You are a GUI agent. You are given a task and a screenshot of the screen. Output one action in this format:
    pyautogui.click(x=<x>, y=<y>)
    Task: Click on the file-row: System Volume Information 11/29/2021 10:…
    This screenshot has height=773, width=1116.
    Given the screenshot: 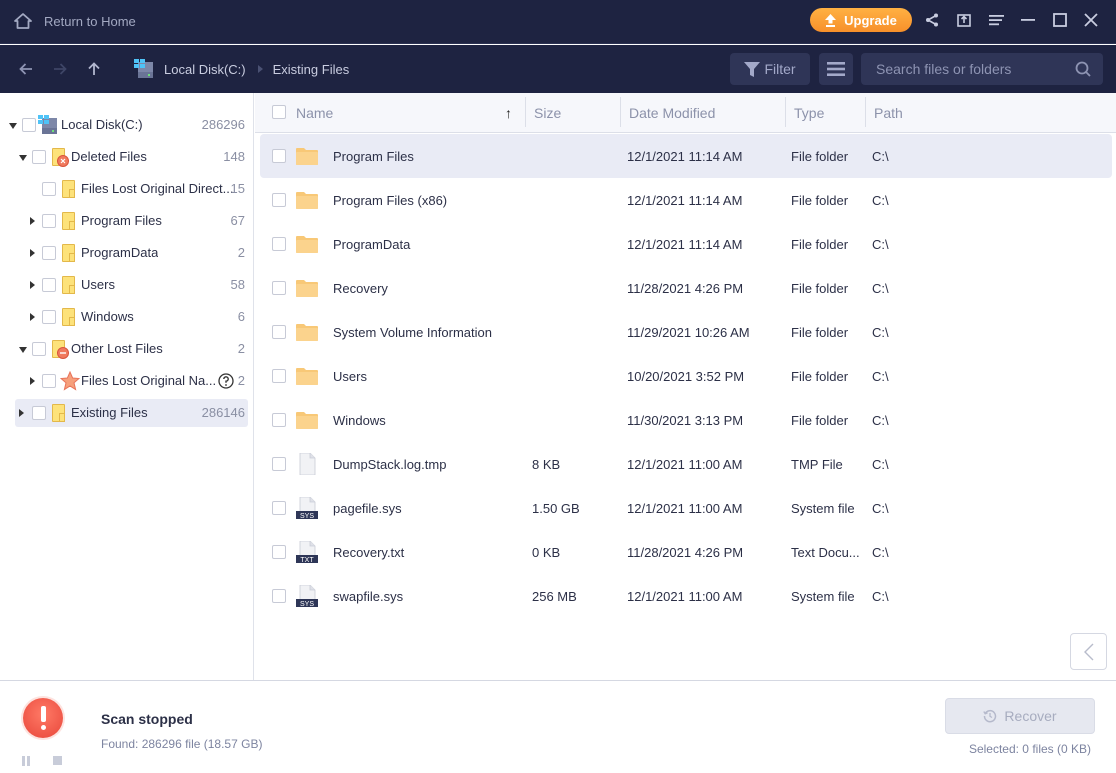 What is the action you would take?
    pyautogui.click(x=686, y=332)
    